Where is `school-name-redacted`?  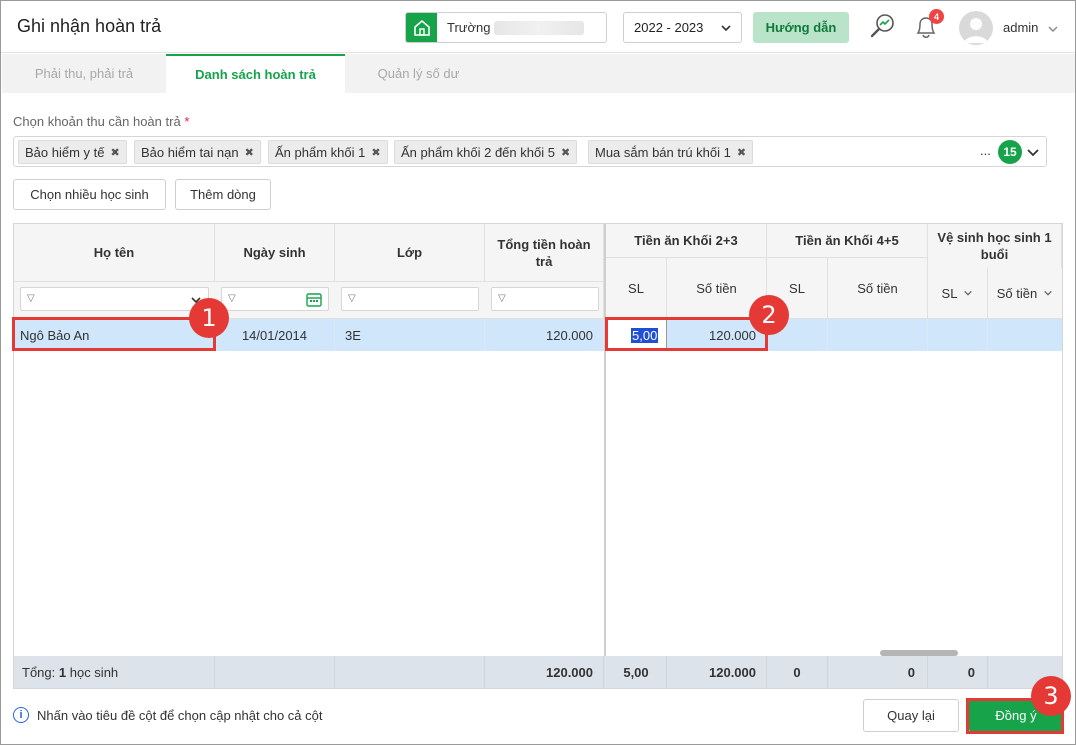 school-name-redacted is located at coordinates (539, 27).